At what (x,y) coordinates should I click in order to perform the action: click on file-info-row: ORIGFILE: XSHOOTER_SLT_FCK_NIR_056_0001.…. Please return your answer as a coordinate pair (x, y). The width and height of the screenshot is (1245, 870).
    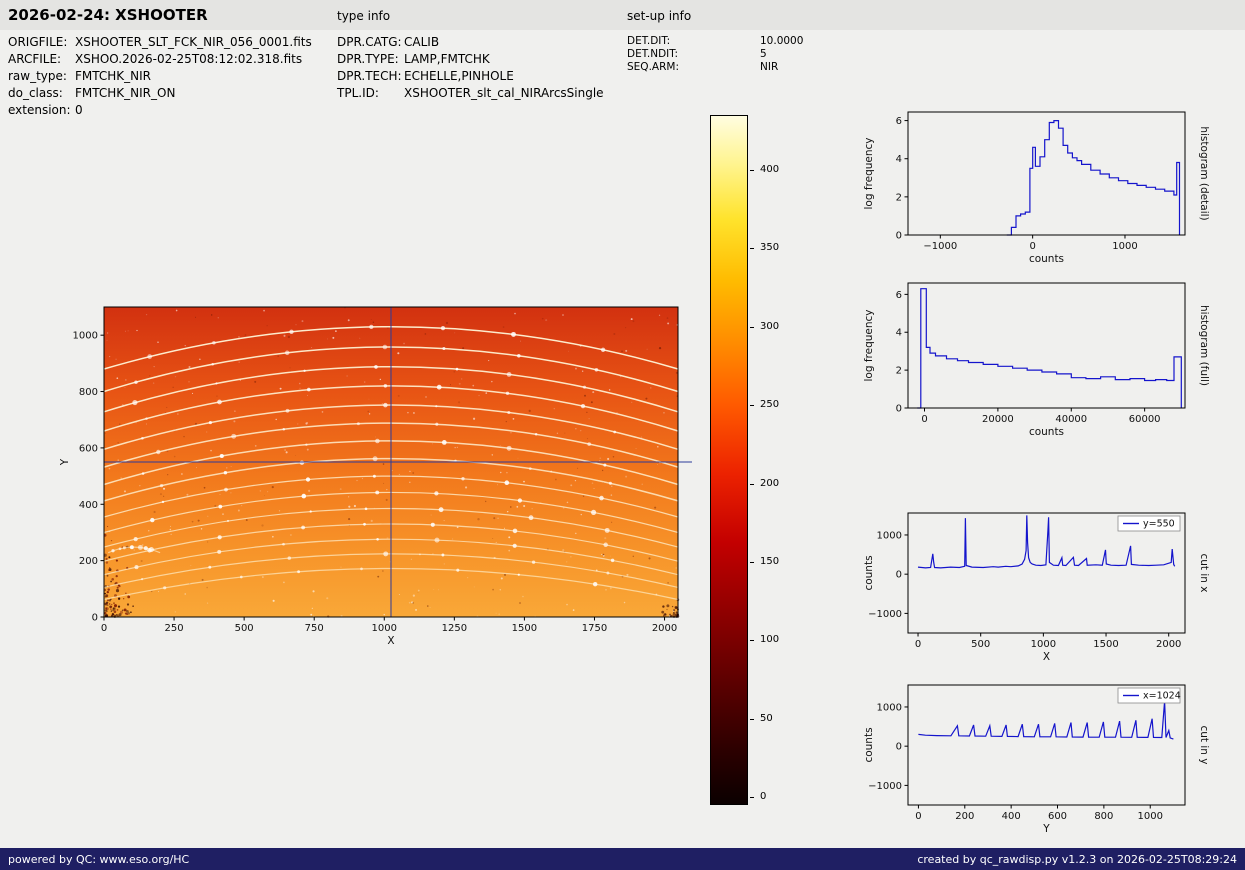
    Looking at the image, I should click on (160, 42).